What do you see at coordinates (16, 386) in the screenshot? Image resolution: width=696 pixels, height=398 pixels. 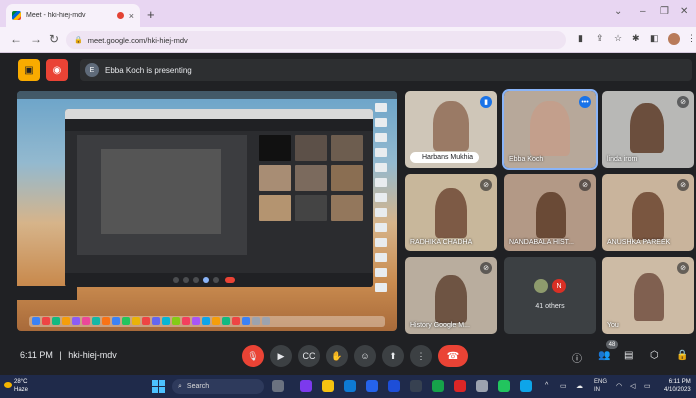 I see `weather-widget: 28°C Haze` at bounding box center [16, 386].